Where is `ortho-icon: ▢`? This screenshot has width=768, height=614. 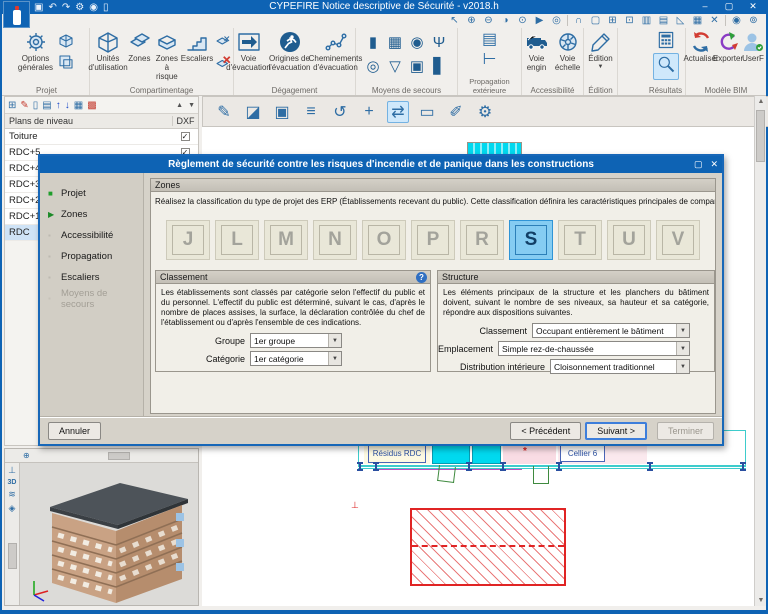 ortho-icon: ▢ is located at coordinates (595, 20).